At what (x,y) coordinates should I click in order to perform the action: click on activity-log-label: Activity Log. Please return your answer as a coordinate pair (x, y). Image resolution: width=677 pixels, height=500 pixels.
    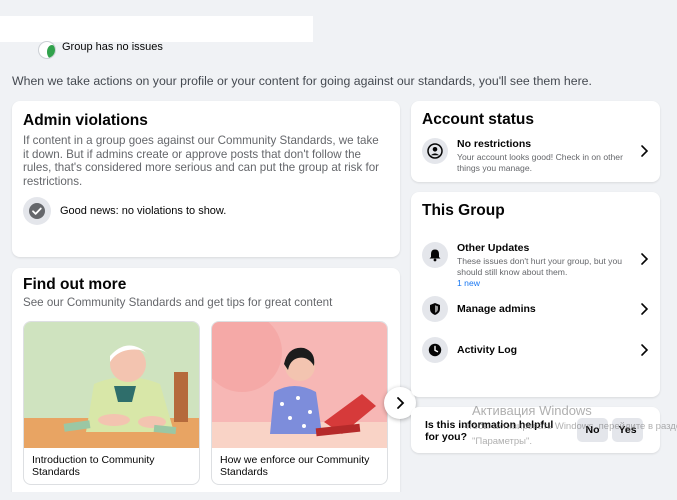
    Looking at the image, I should click on (487, 350).